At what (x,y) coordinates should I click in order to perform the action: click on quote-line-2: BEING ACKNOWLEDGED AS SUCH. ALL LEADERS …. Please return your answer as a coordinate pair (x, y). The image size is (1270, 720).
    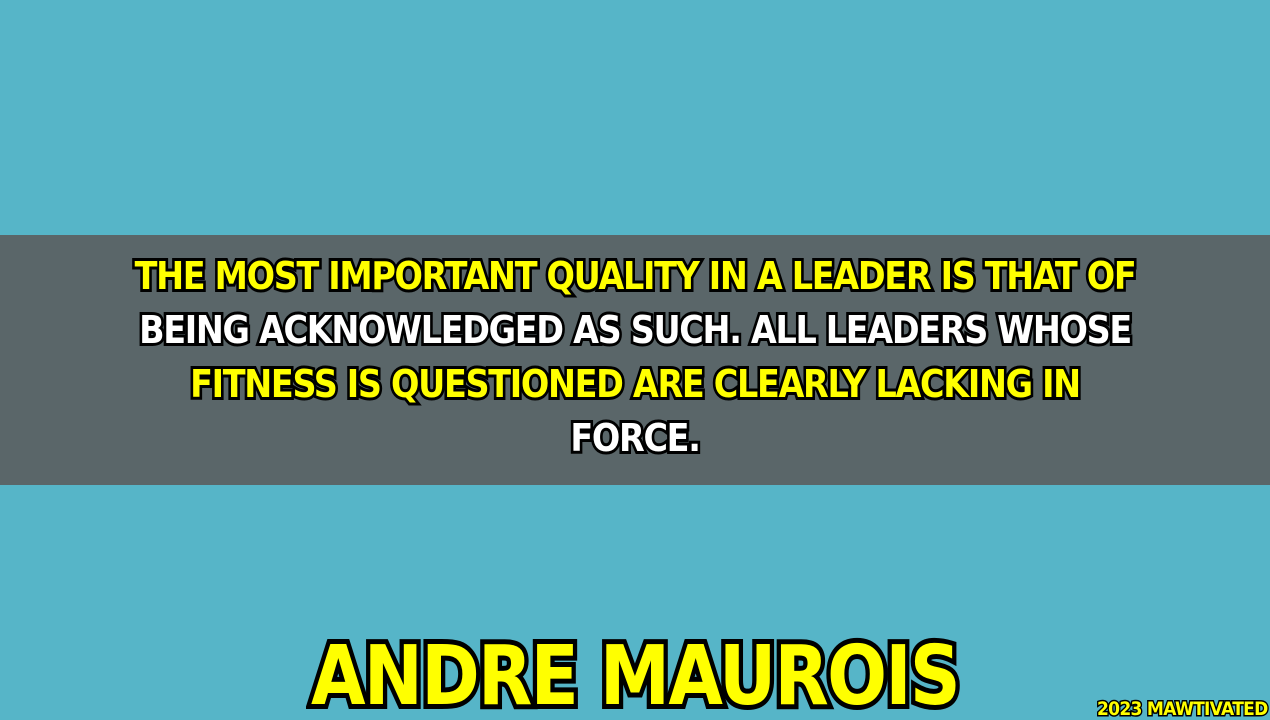
    Looking at the image, I should click on (635, 330).